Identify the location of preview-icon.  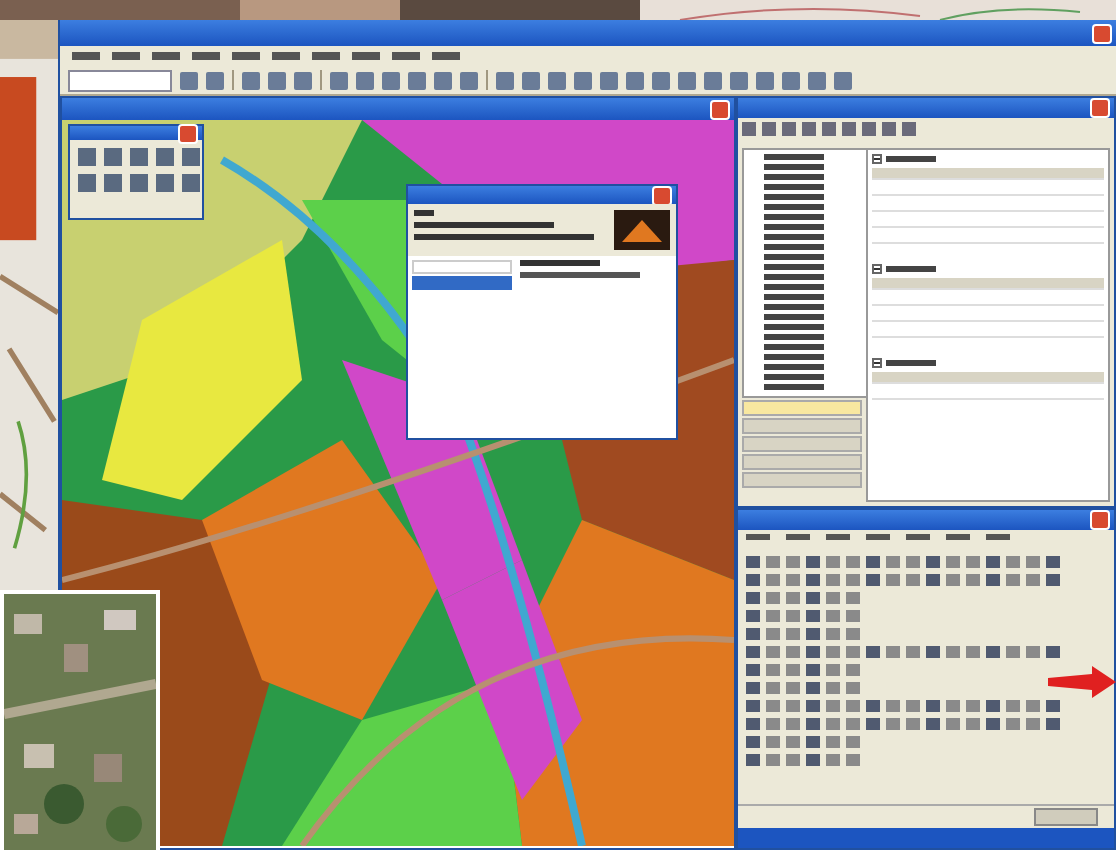
(642, 230).